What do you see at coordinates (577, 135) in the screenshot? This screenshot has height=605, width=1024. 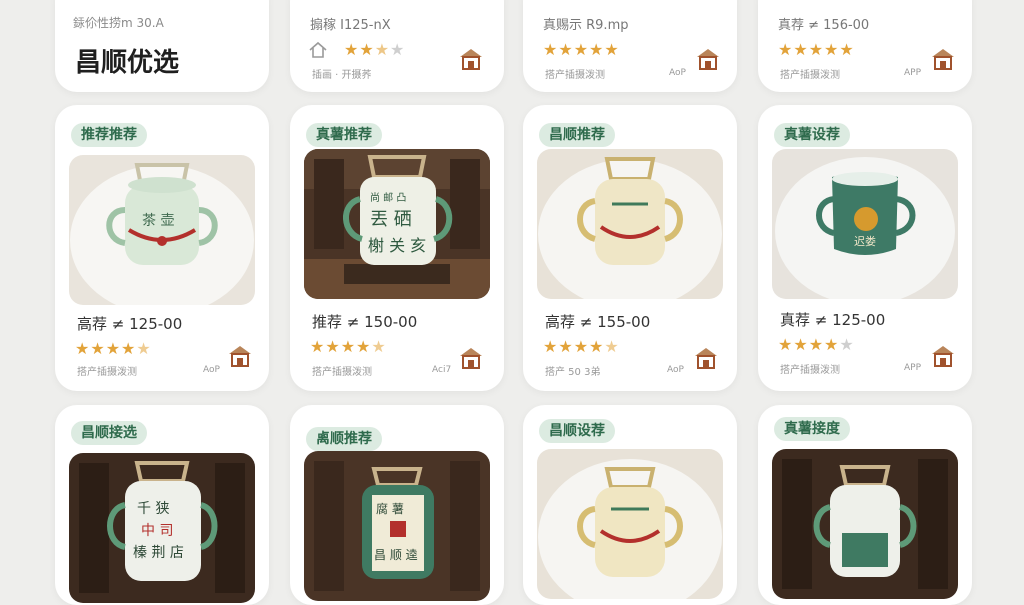 I see `badge: 昌顺推荐` at bounding box center [577, 135].